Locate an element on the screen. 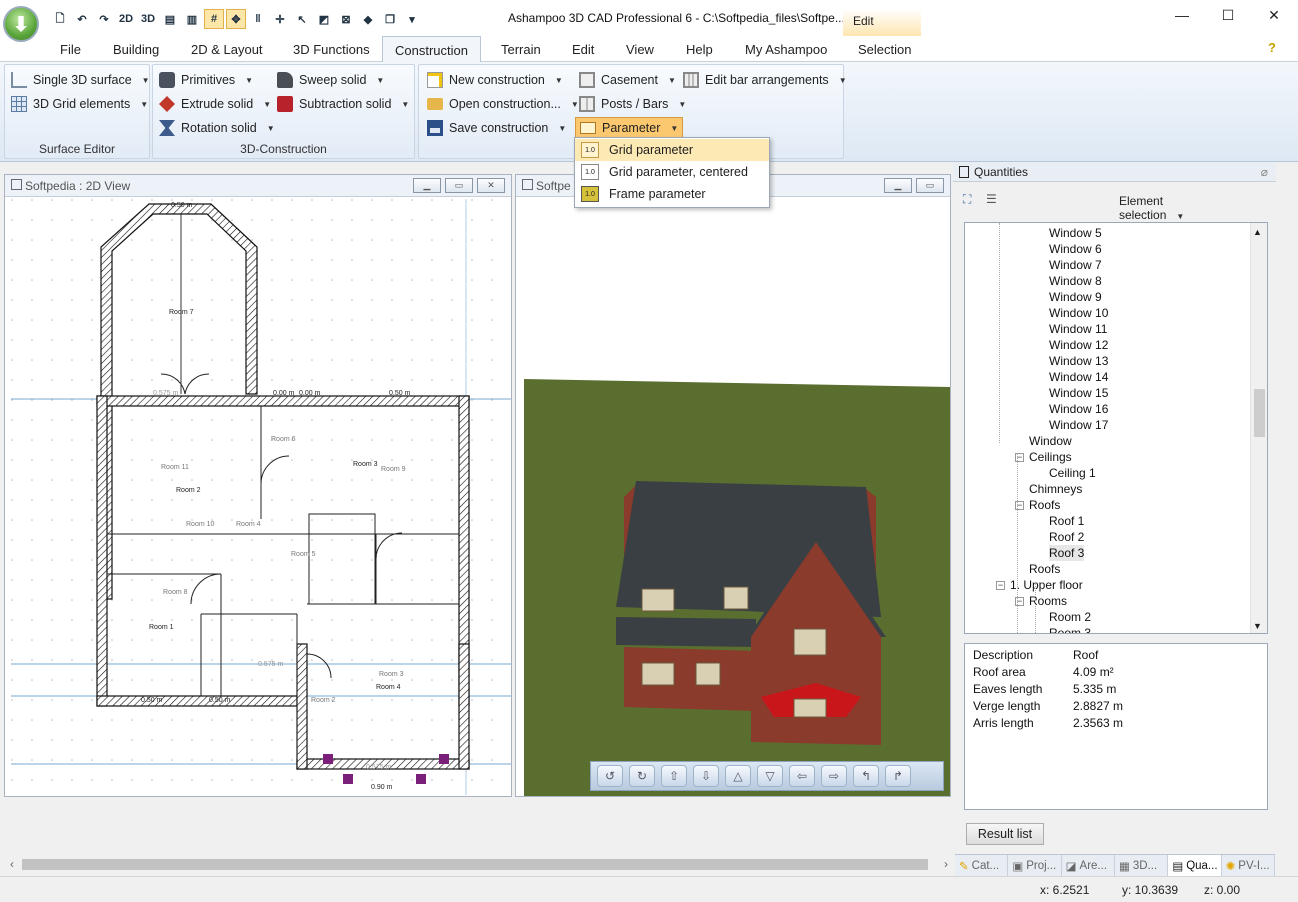 This screenshot has width=1298, height=902. qat-customize-icon: ▾ is located at coordinates (412, 19).